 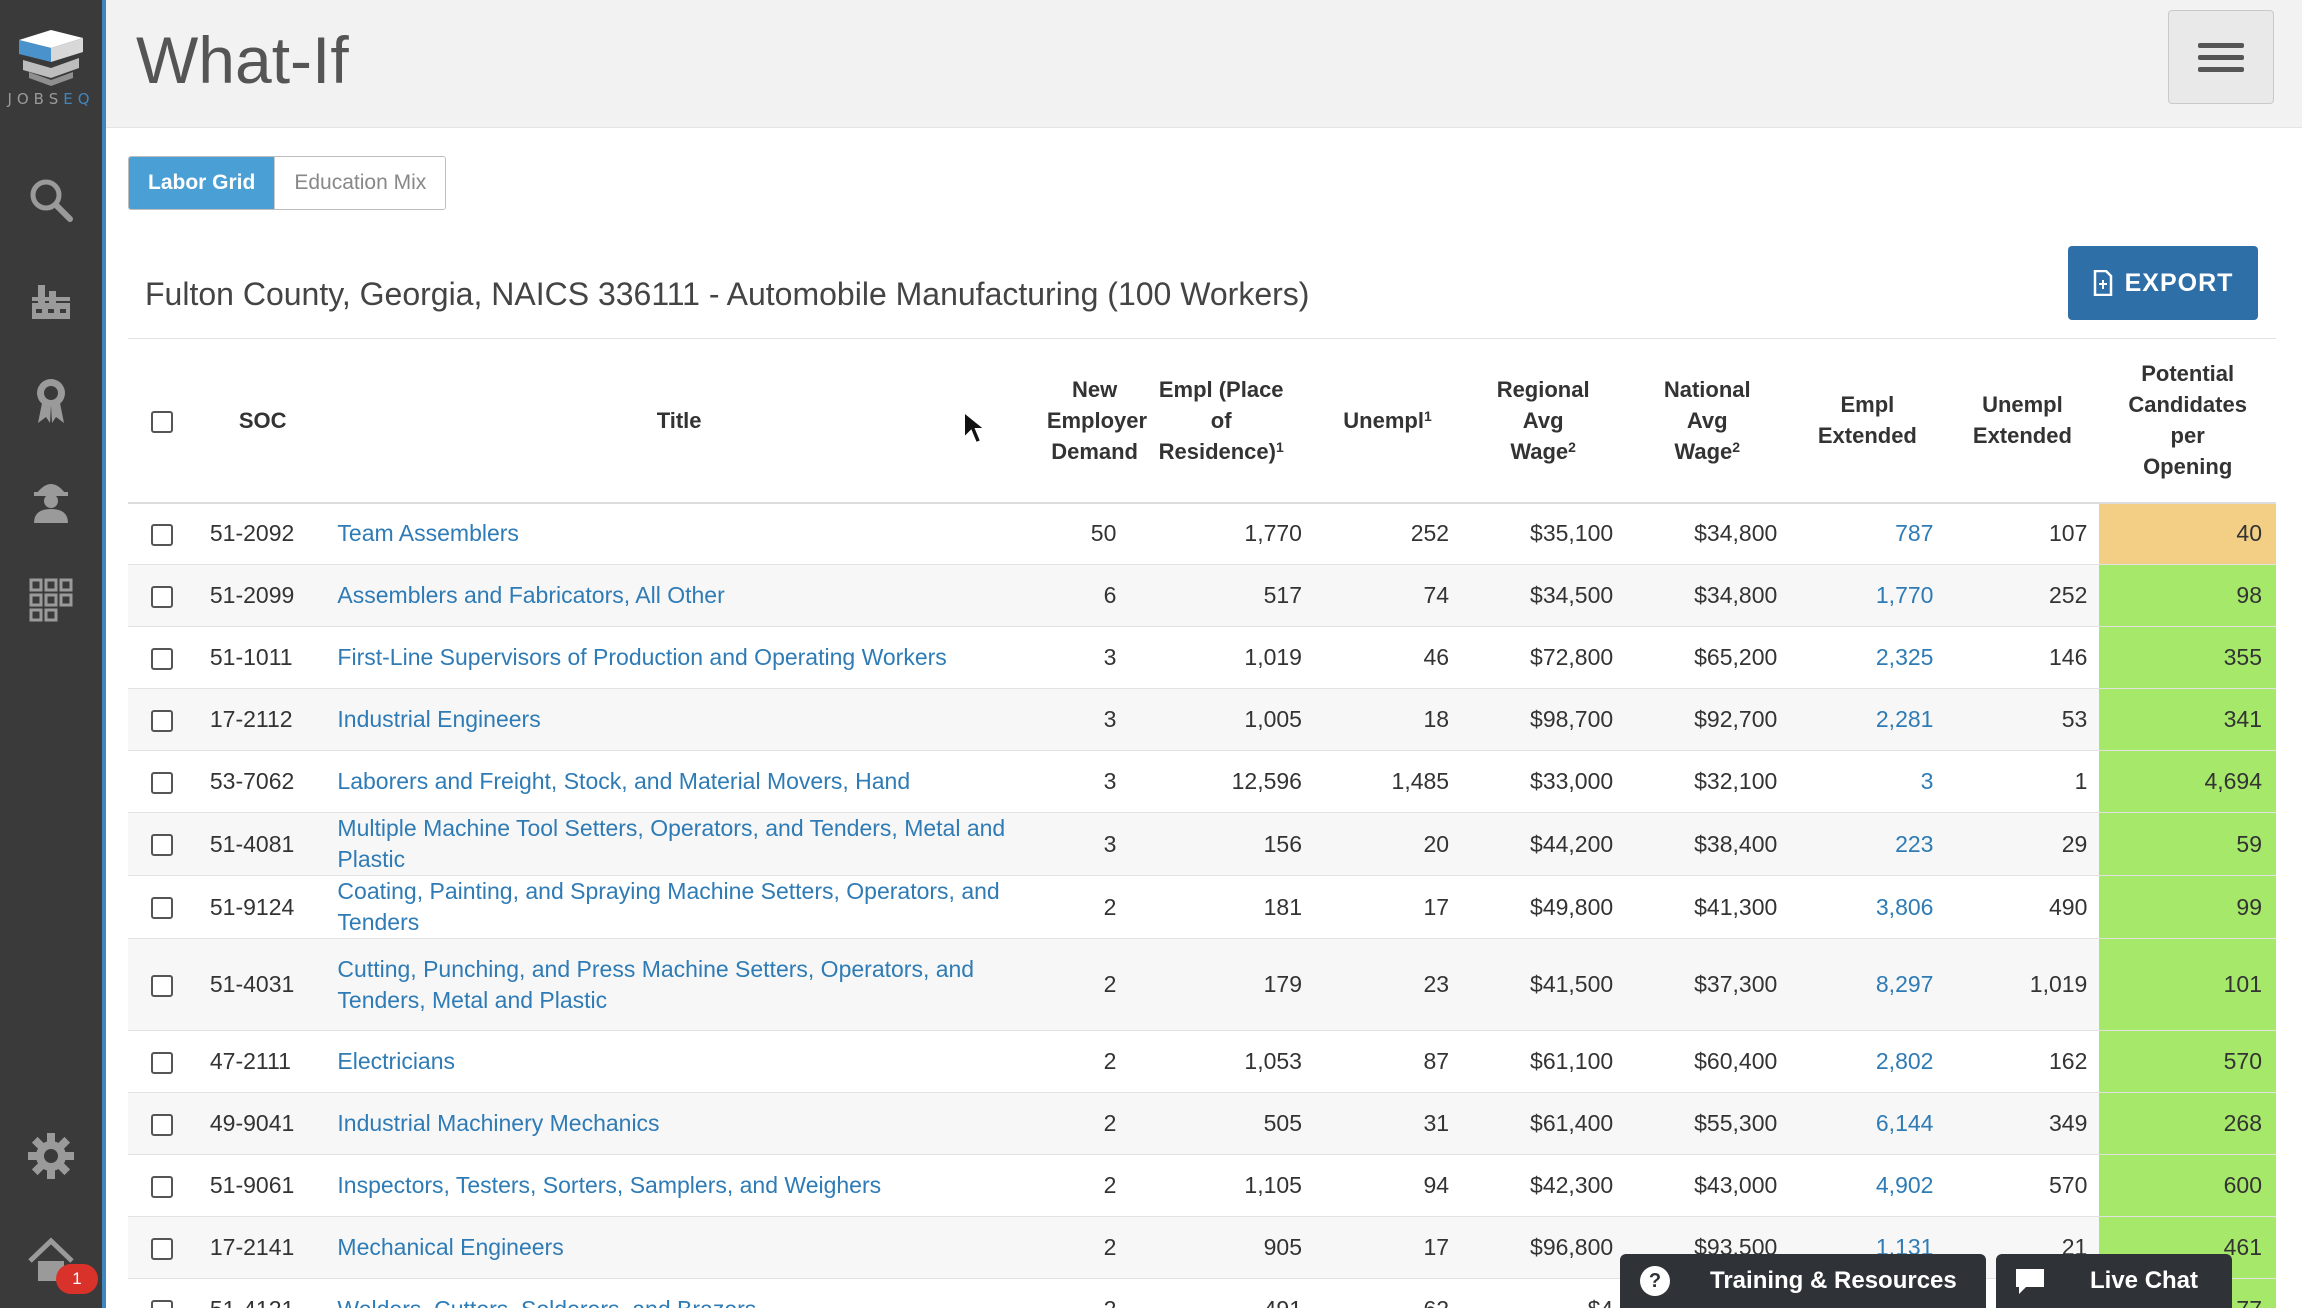 What do you see at coordinates (1867, 781) in the screenshot?
I see `empl-extended-link: 3` at bounding box center [1867, 781].